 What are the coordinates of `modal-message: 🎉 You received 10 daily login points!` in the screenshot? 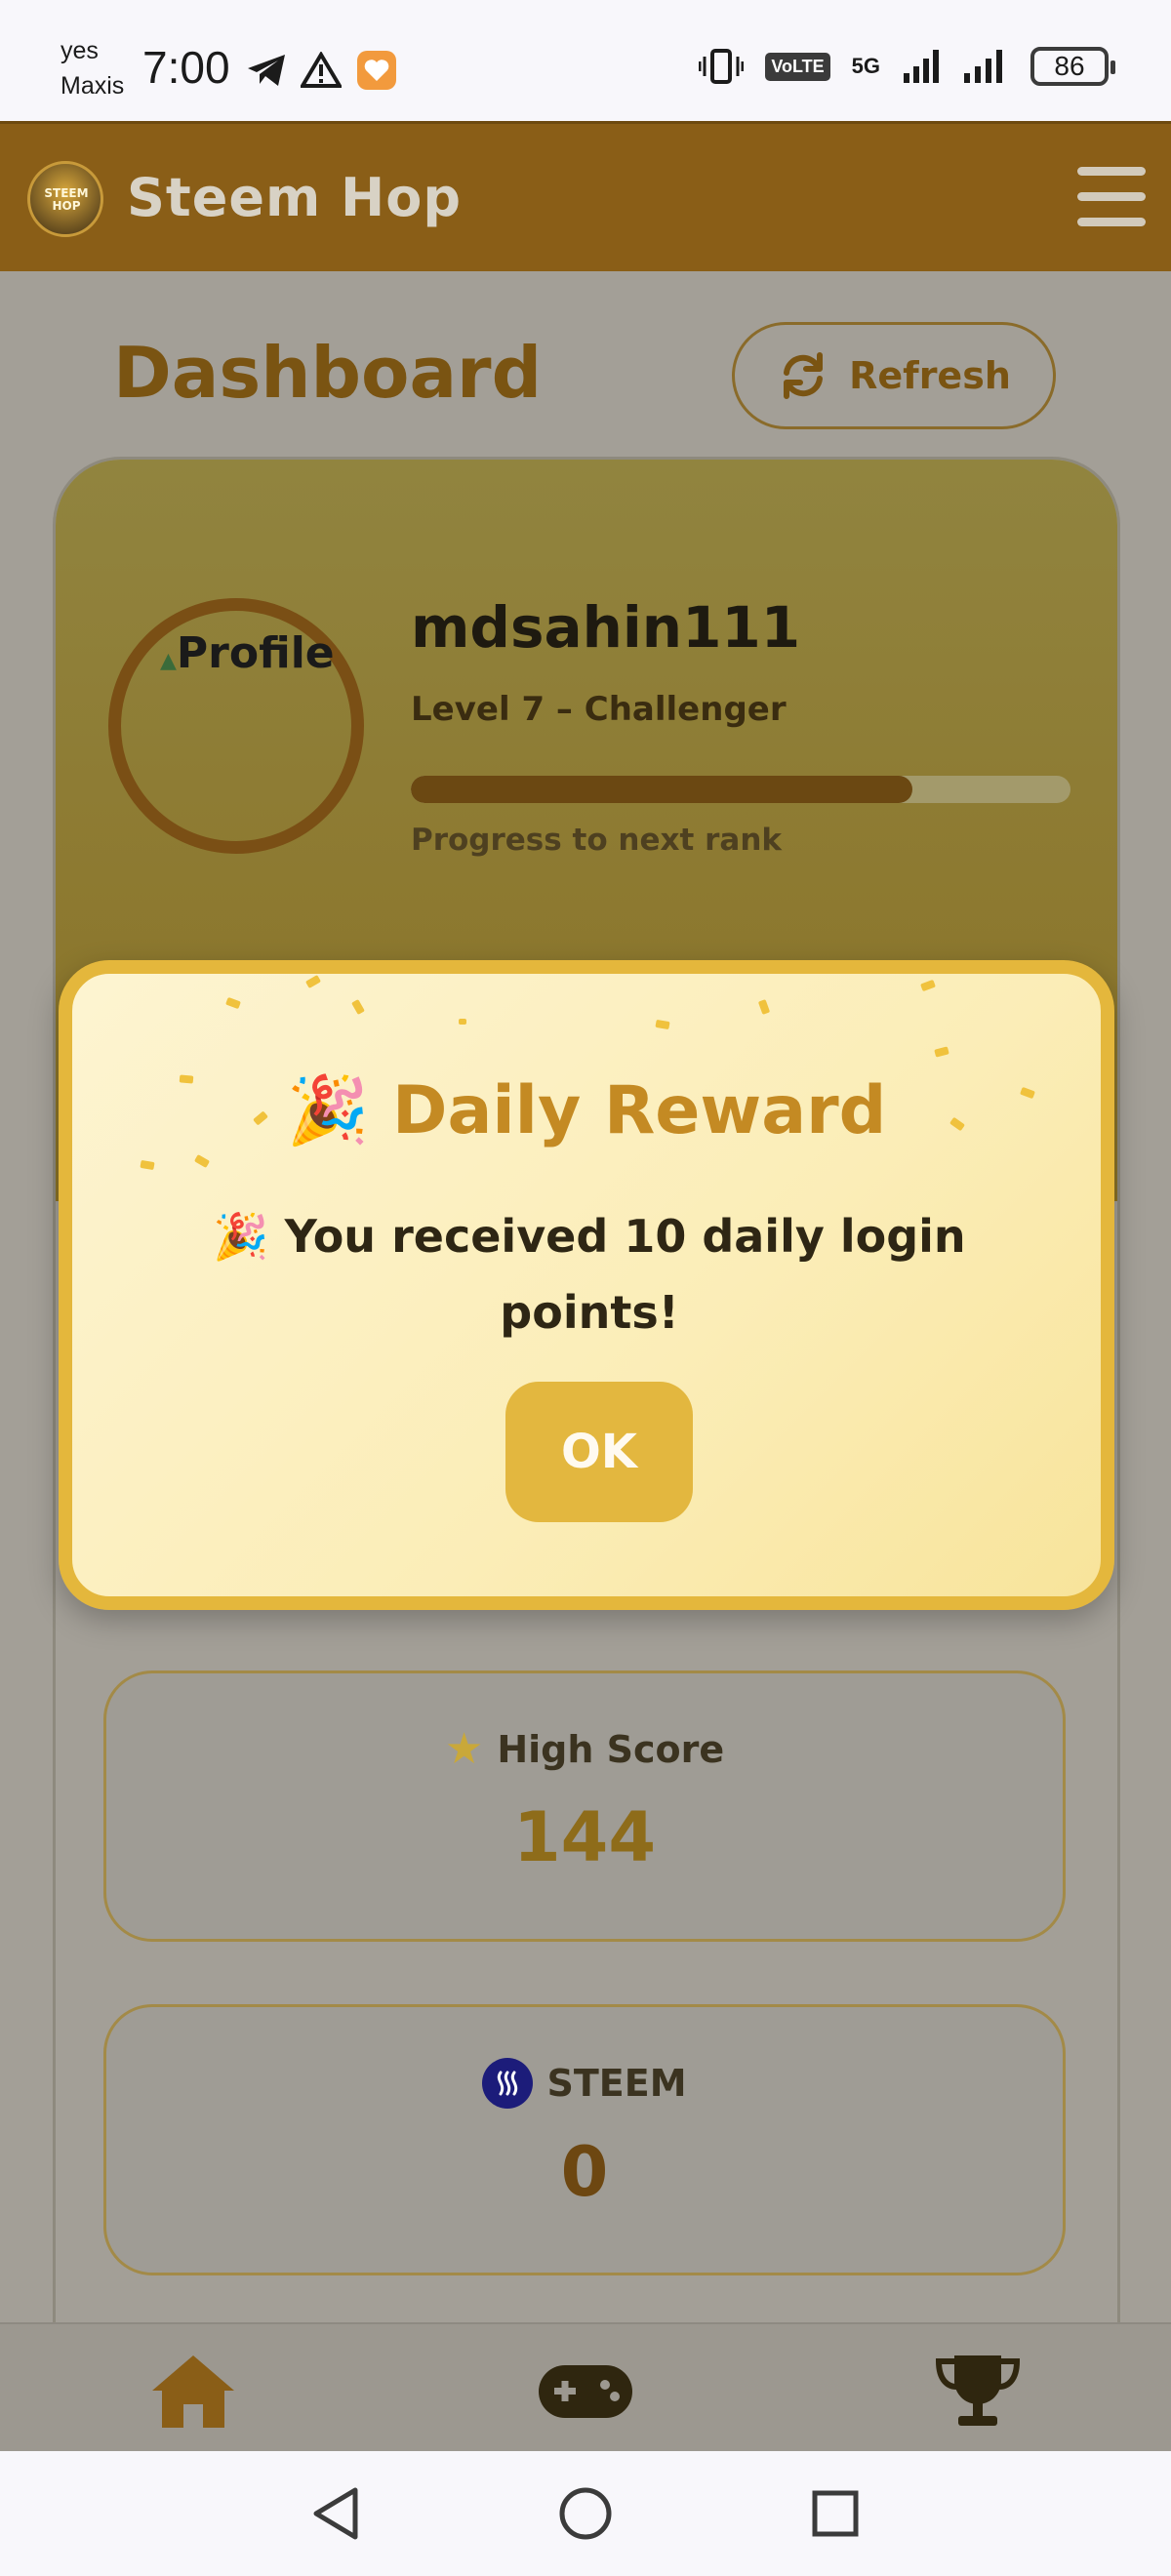 It's located at (589, 1274).